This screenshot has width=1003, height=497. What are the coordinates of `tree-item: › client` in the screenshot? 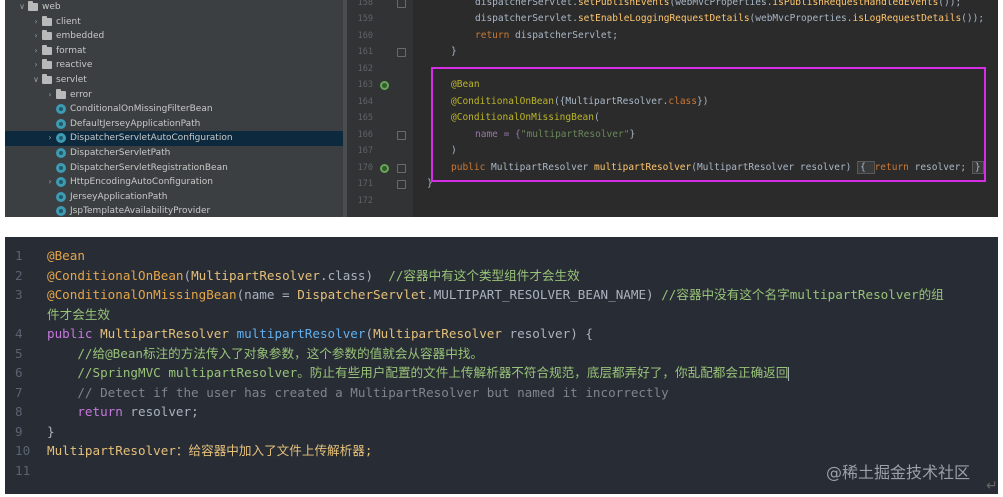 It's located at (175, 22).